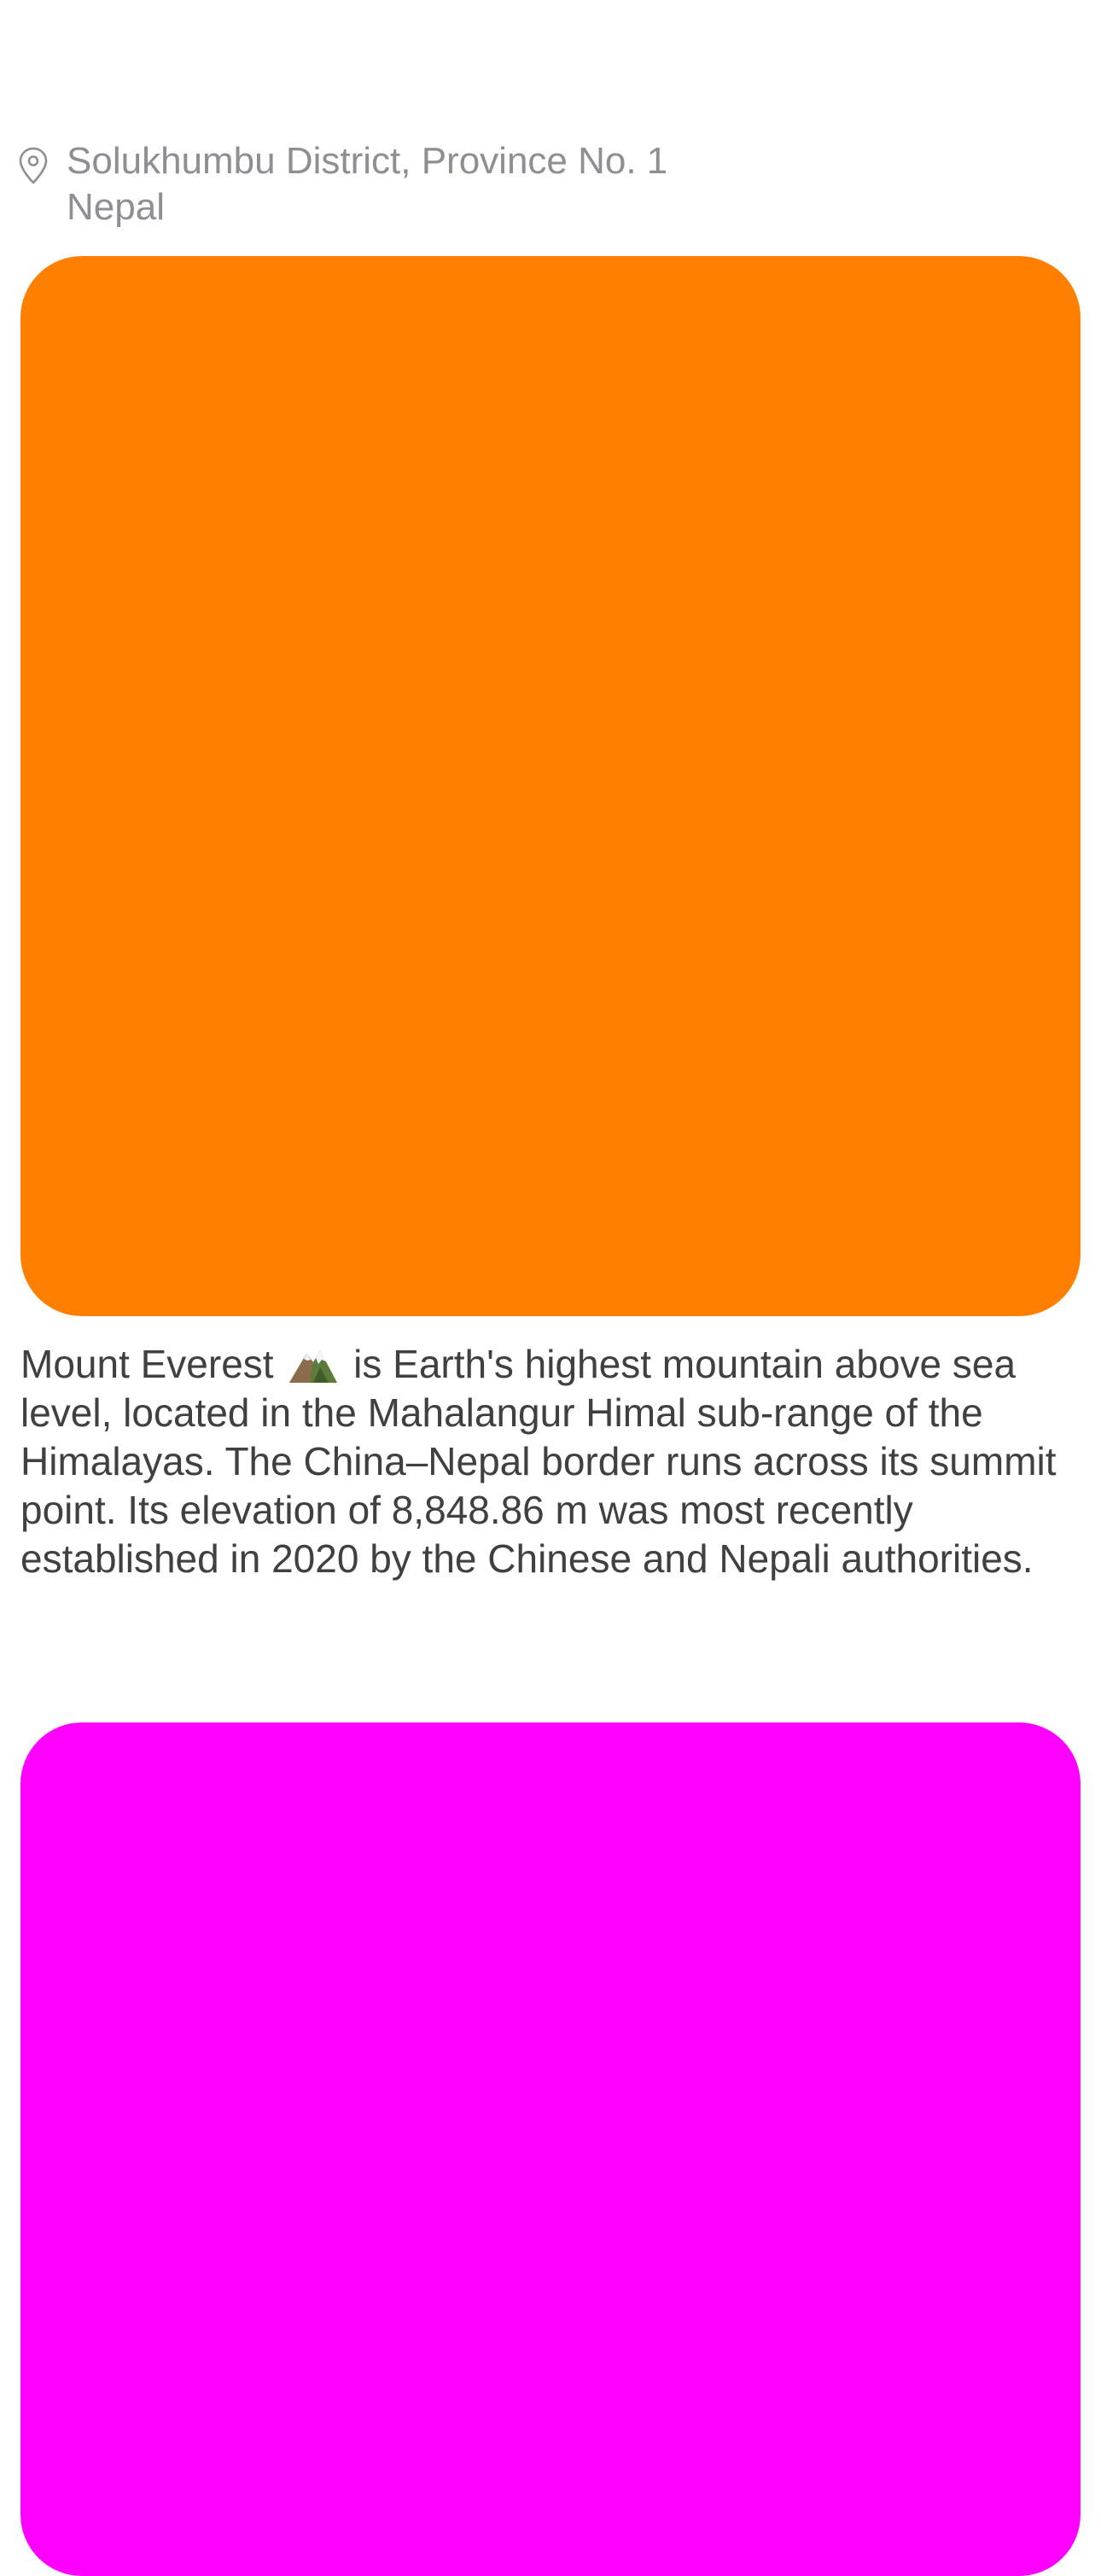 The width and height of the screenshot is (1101, 2576). Describe the element at coordinates (33, 165) in the screenshot. I see `map-pin-icon` at that location.